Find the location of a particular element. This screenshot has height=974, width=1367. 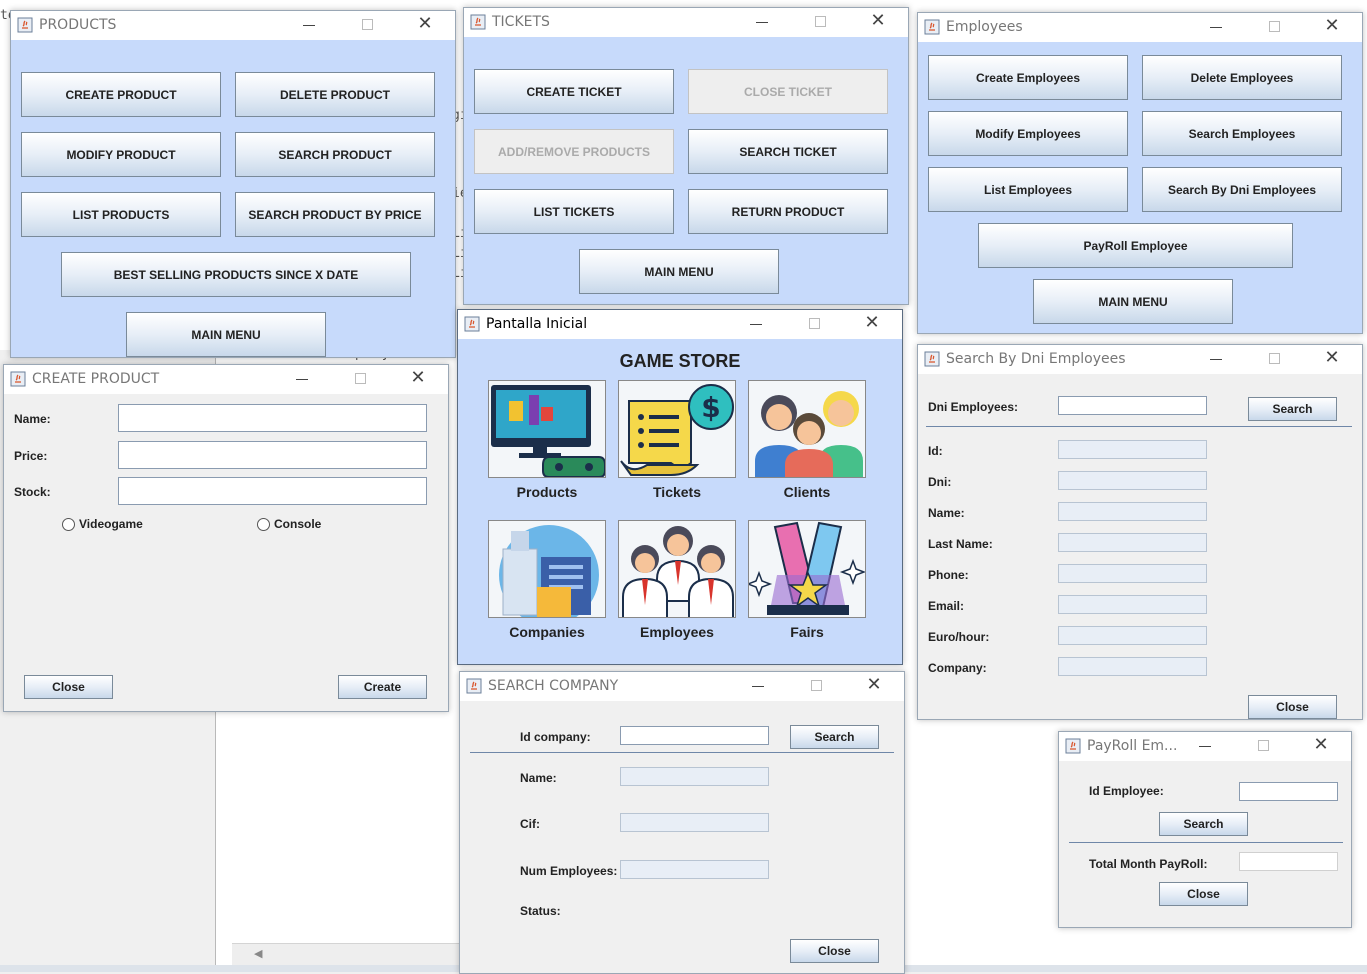

modify-employees-button: Modify Employees is located at coordinates (1028, 133).